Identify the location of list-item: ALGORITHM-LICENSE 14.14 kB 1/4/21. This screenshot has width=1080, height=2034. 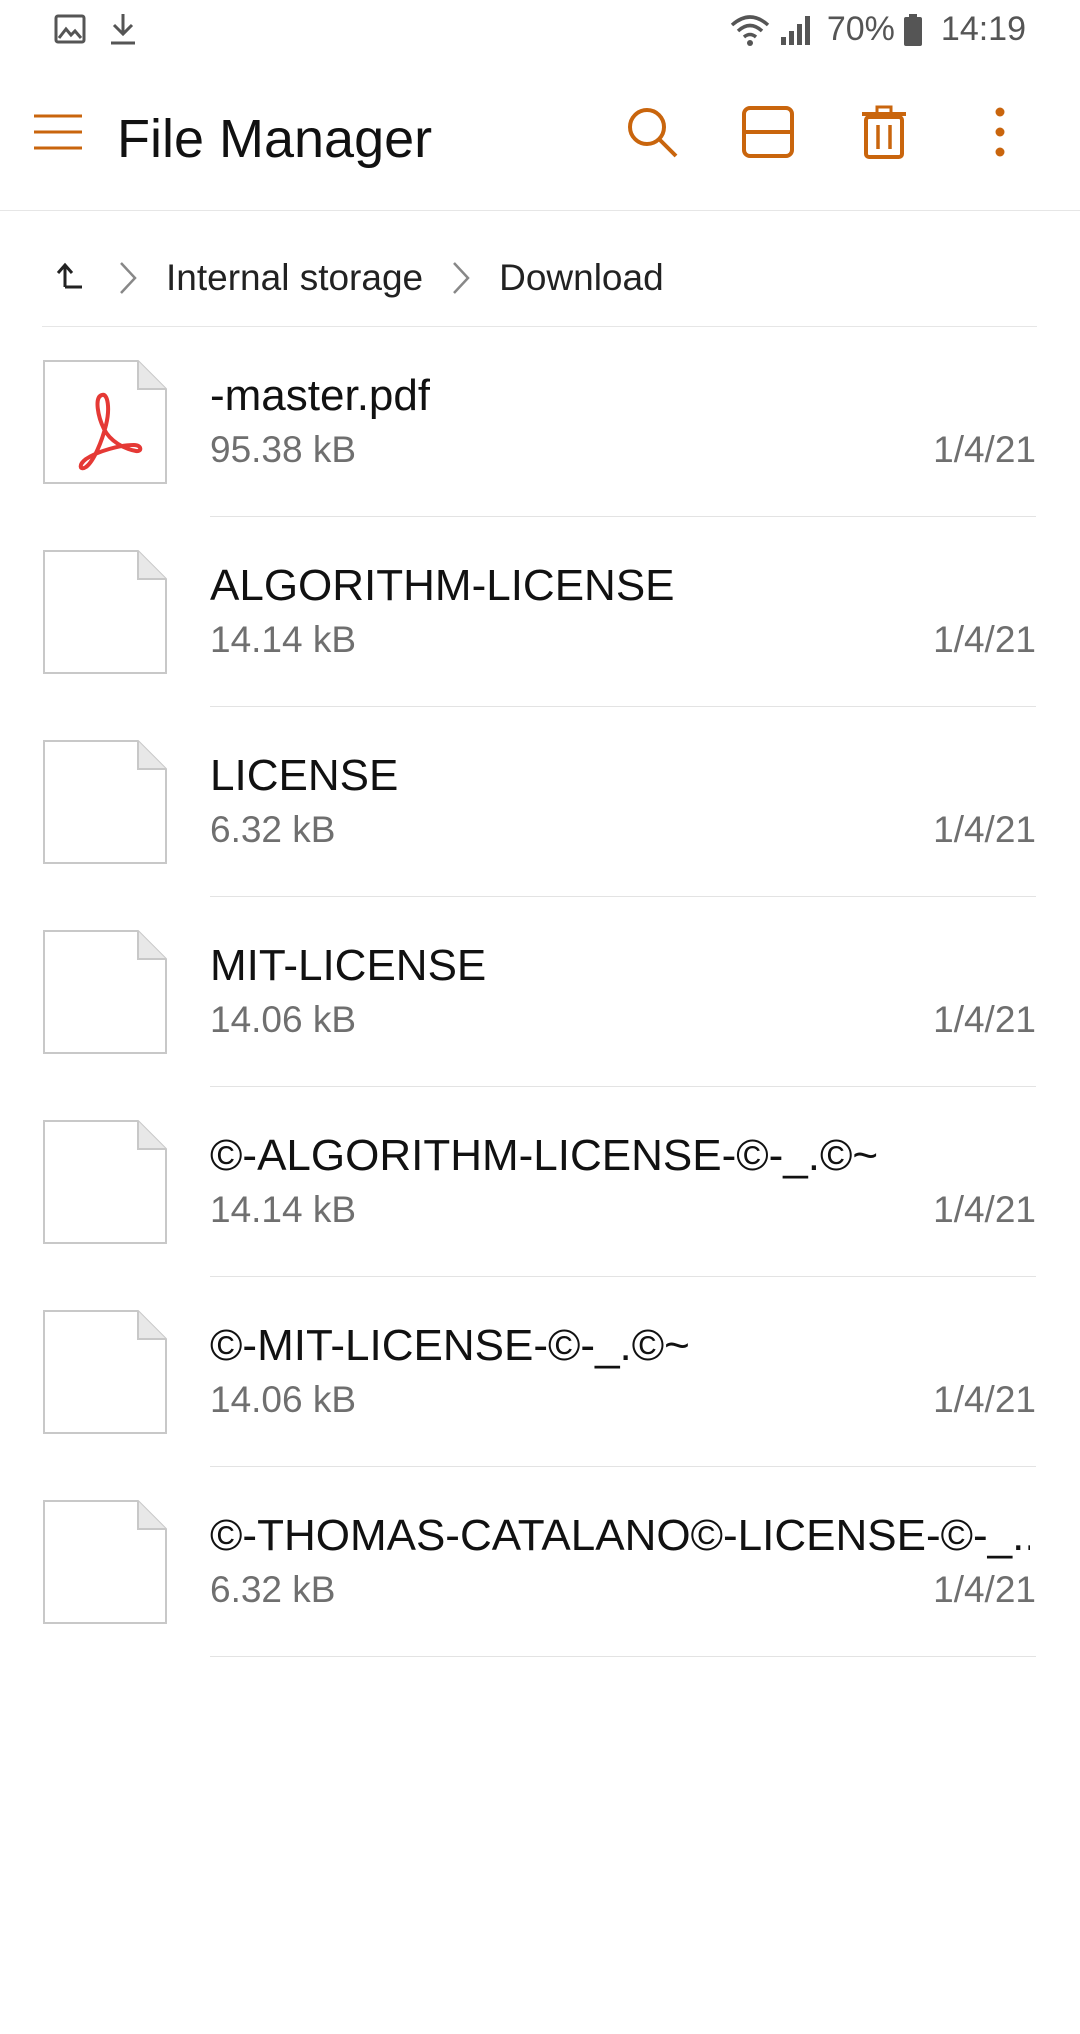
(540, 612).